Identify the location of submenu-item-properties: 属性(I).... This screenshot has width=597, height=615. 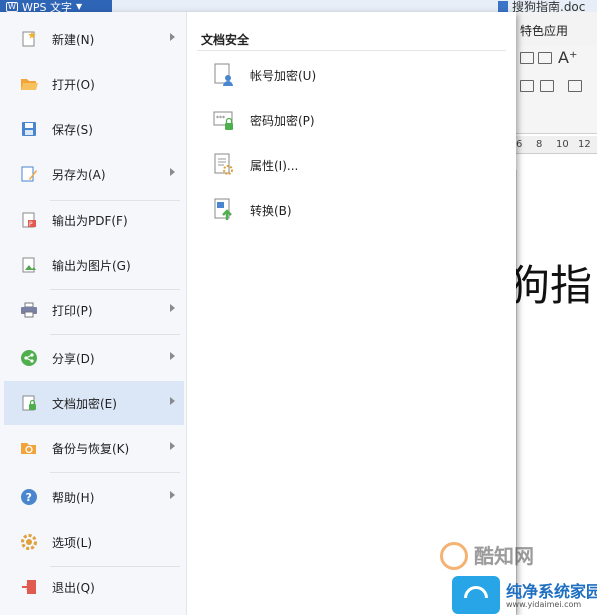
(305, 165).